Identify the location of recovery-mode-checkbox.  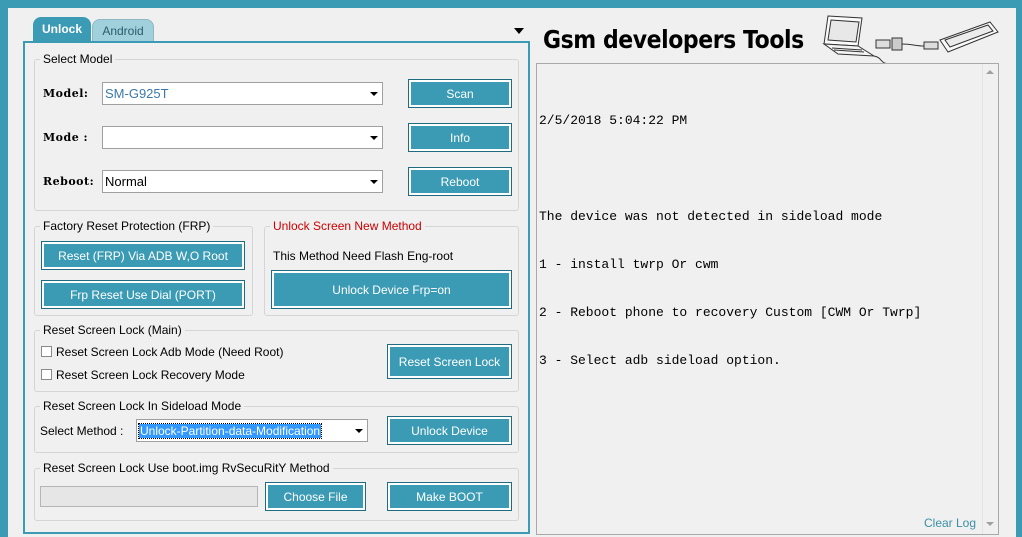
(46, 374).